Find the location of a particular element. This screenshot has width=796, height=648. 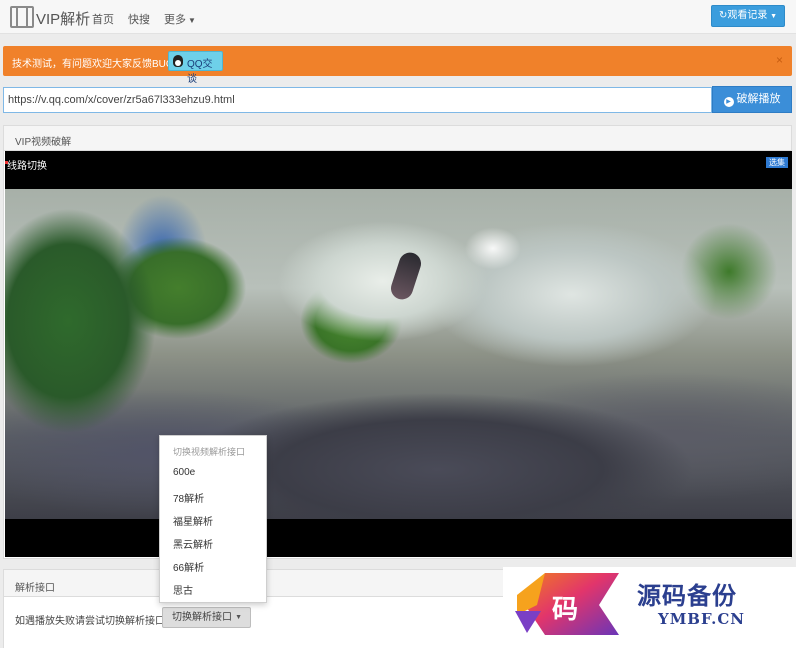

interface-panel-title: 解析接口 is located at coordinates (35, 588).